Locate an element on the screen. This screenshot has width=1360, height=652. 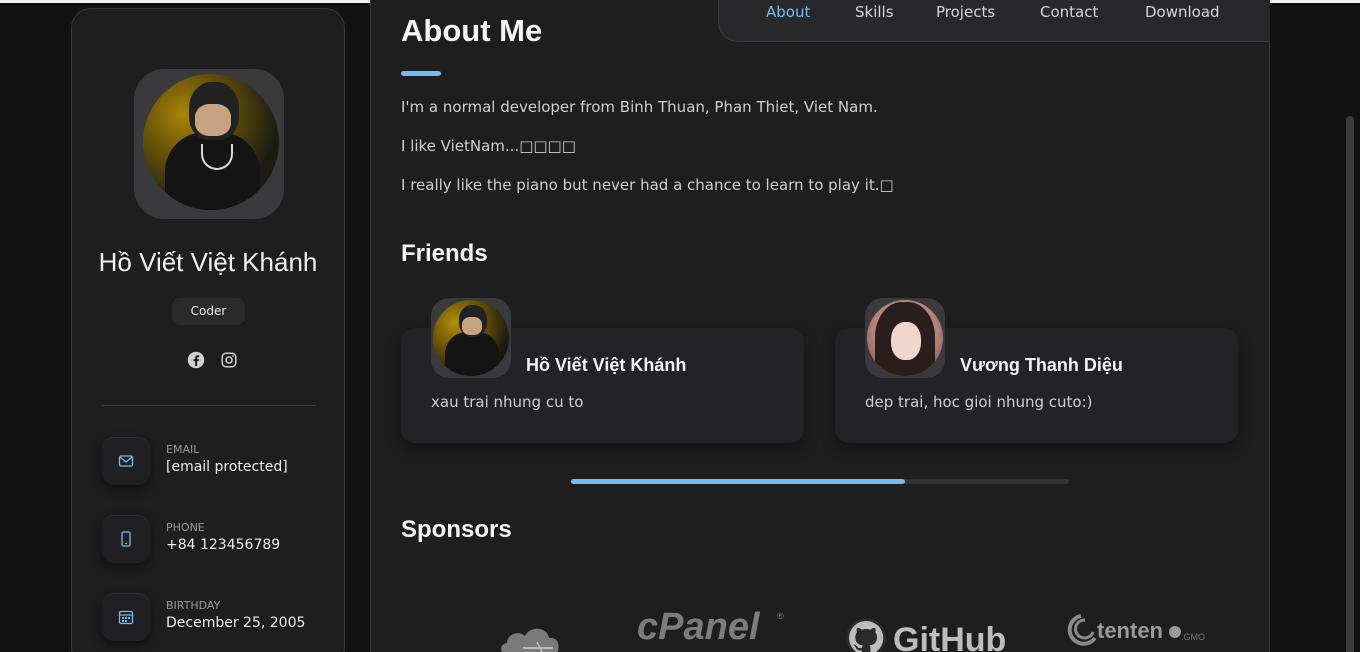
contact-label: Birthday is located at coordinates (193, 605).